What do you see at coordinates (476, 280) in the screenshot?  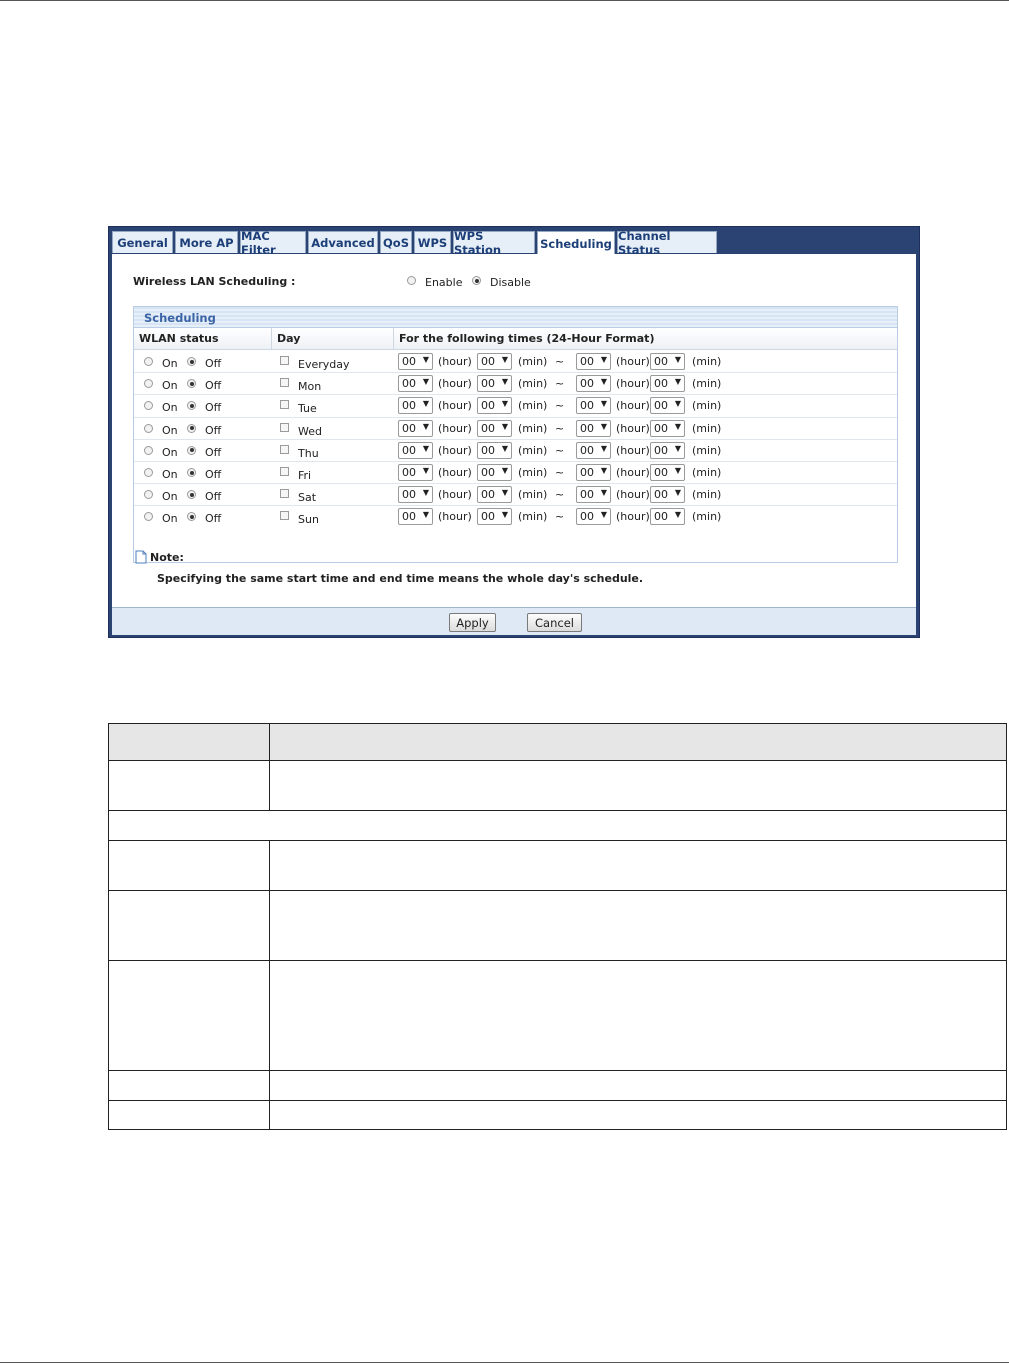 I see `disable-radio` at bounding box center [476, 280].